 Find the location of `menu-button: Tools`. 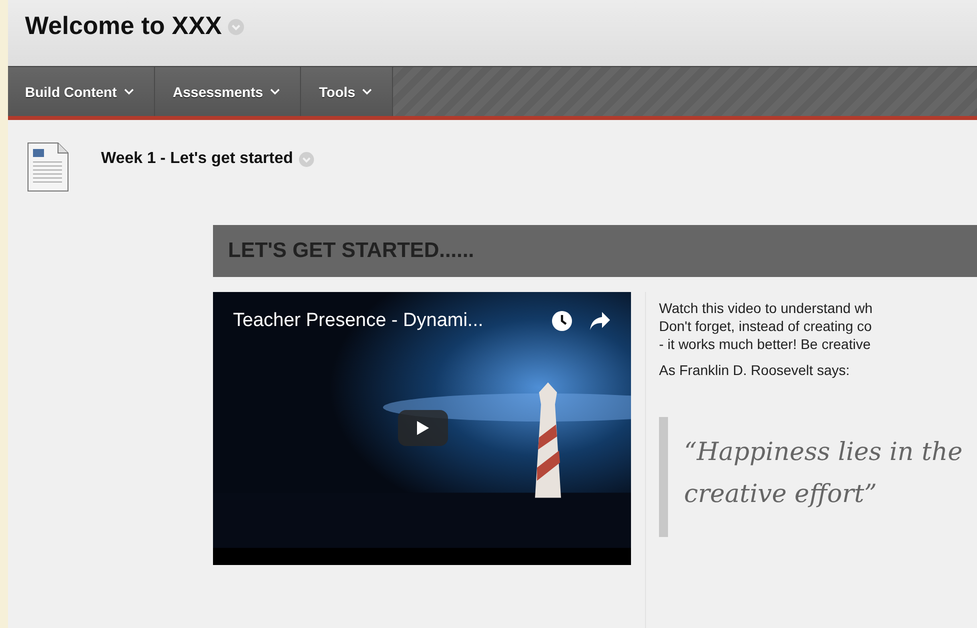

menu-button: Tools is located at coordinates (347, 91).